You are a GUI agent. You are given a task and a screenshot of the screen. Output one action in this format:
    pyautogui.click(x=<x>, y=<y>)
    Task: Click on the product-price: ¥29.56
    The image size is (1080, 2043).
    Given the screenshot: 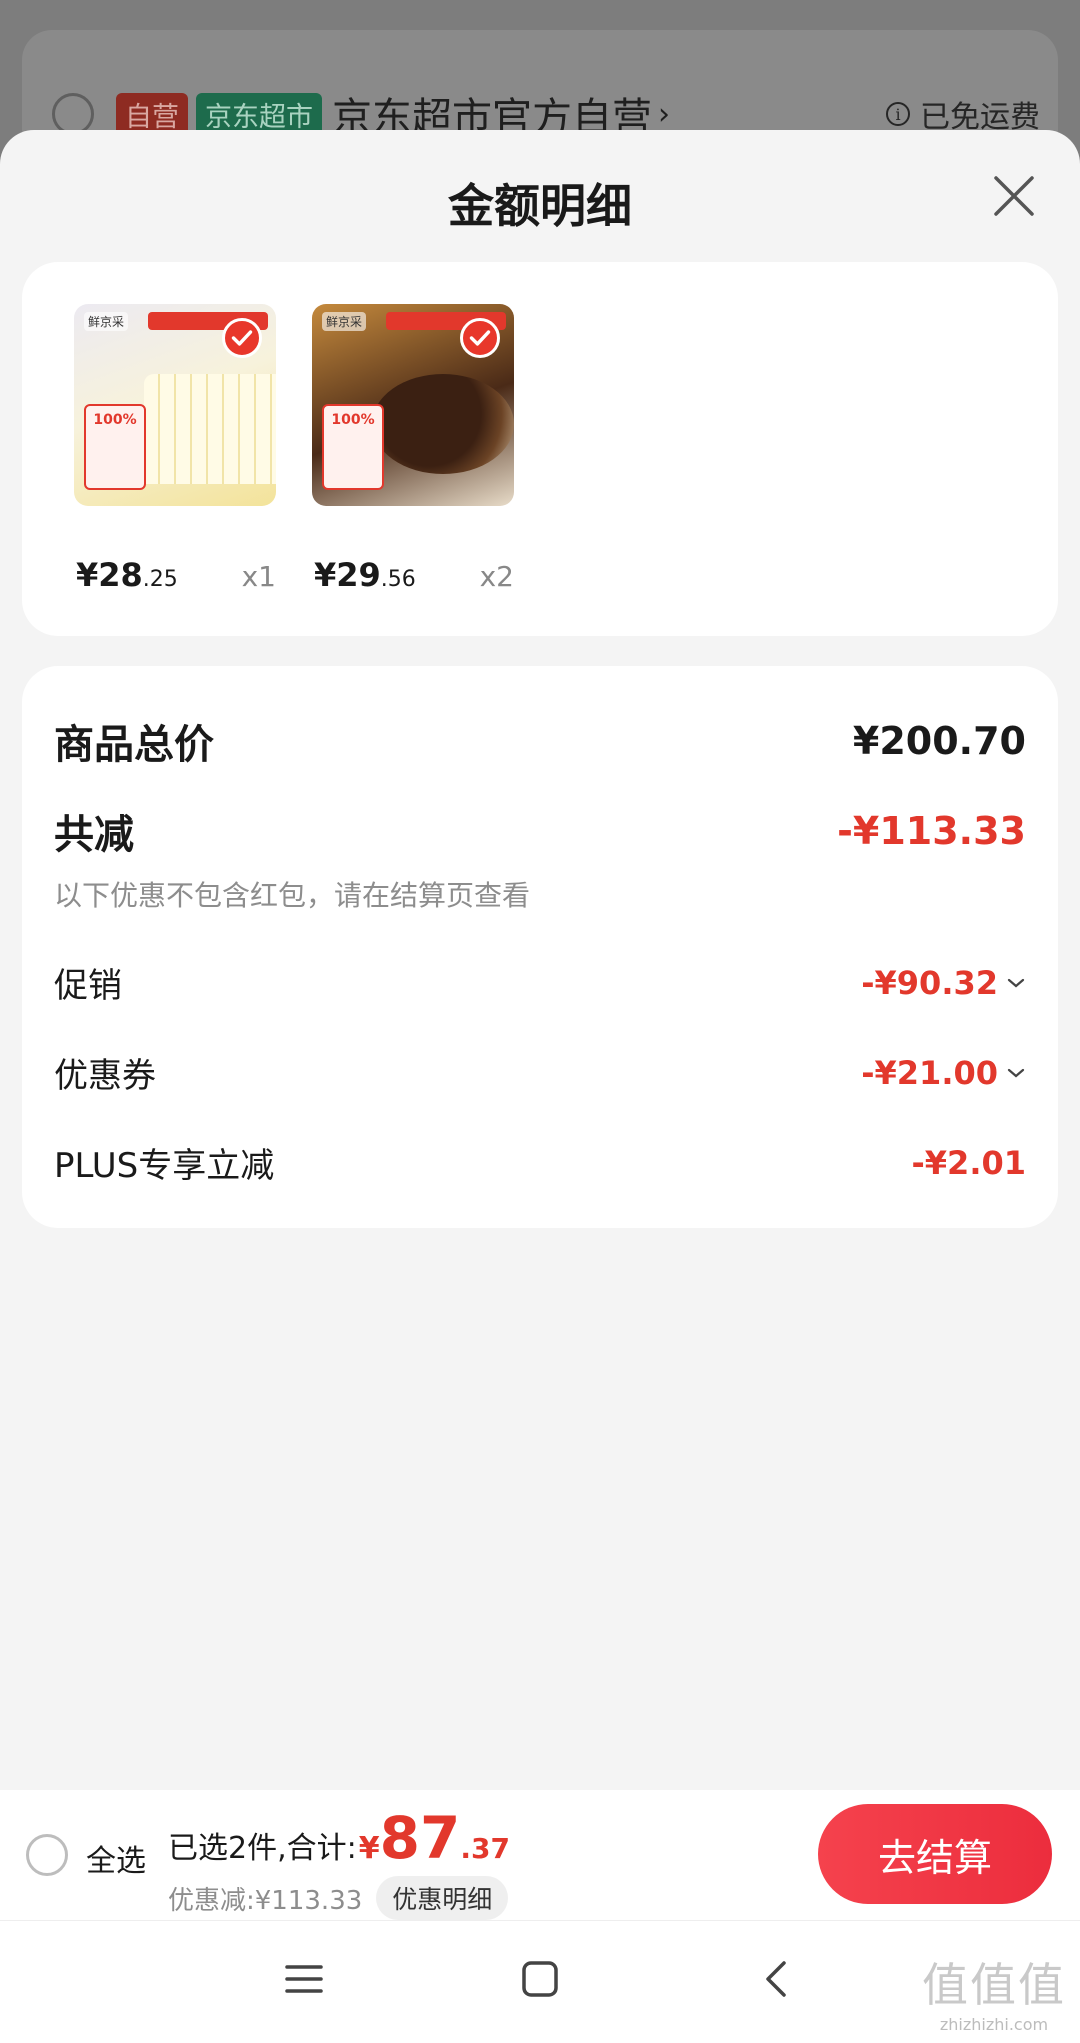 What is the action you would take?
    pyautogui.click(x=365, y=575)
    